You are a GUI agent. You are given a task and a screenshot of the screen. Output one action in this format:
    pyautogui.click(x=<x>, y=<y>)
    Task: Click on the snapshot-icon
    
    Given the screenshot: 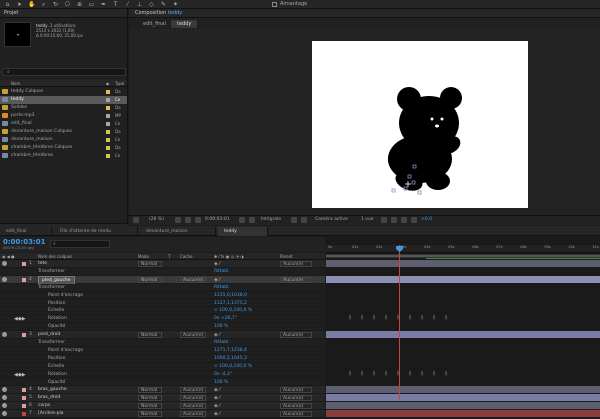 What is the action you would take?
    pyautogui.click(x=242, y=220)
    